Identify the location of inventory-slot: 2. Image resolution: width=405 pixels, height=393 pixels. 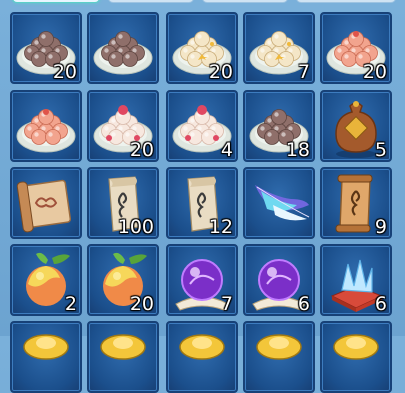
(46, 280).